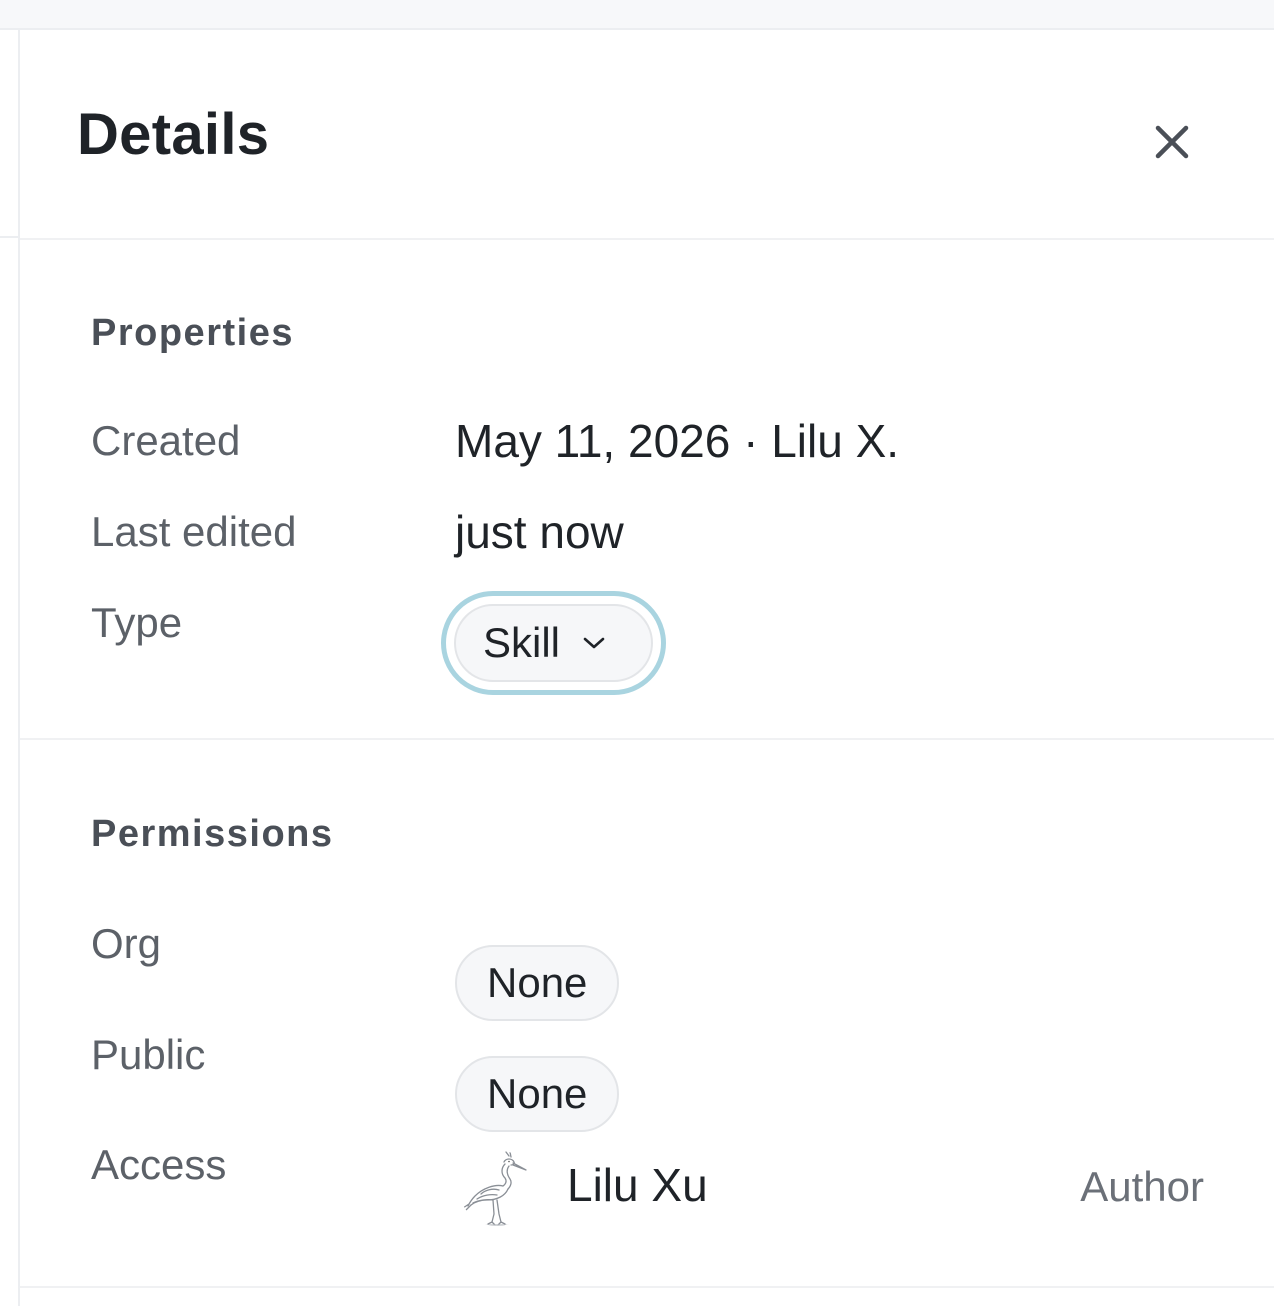 The image size is (1274, 1306). What do you see at coordinates (522, 642) in the screenshot?
I see `type-select-value: Skill` at bounding box center [522, 642].